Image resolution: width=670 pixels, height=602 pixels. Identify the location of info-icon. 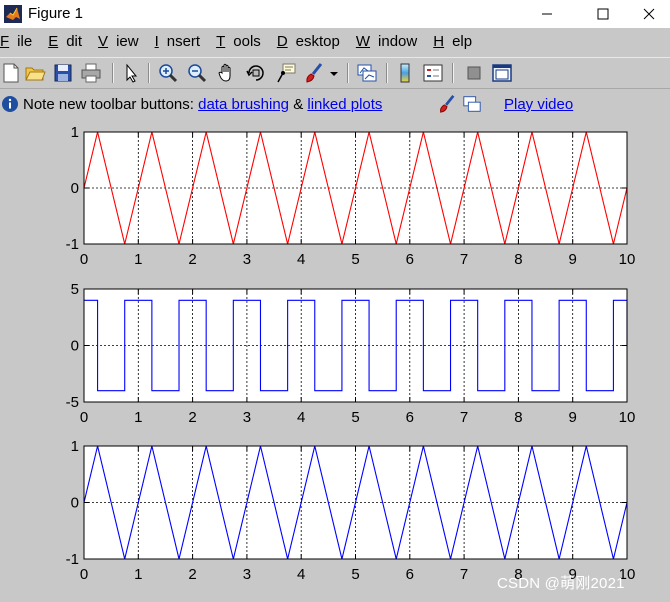
(10, 104).